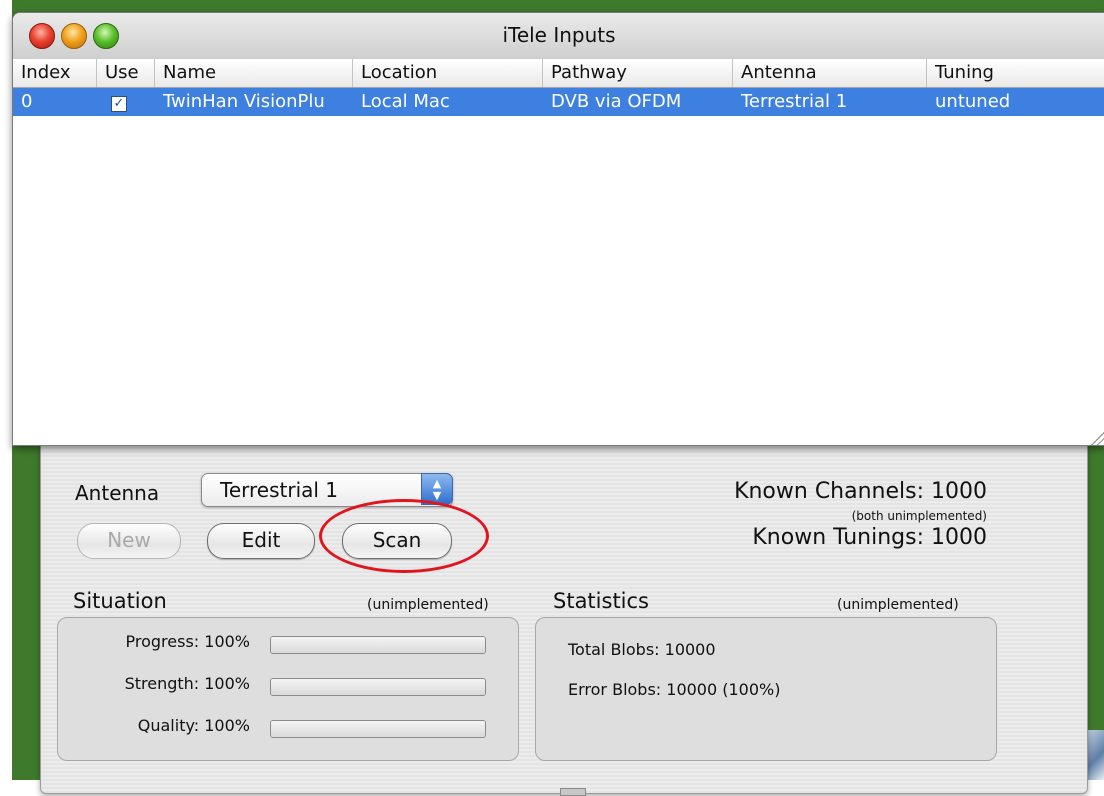 The height and width of the screenshot is (796, 1104). Describe the element at coordinates (642, 649) in the screenshot. I see `total-blobs-text: Total Blobs: 10000` at that location.